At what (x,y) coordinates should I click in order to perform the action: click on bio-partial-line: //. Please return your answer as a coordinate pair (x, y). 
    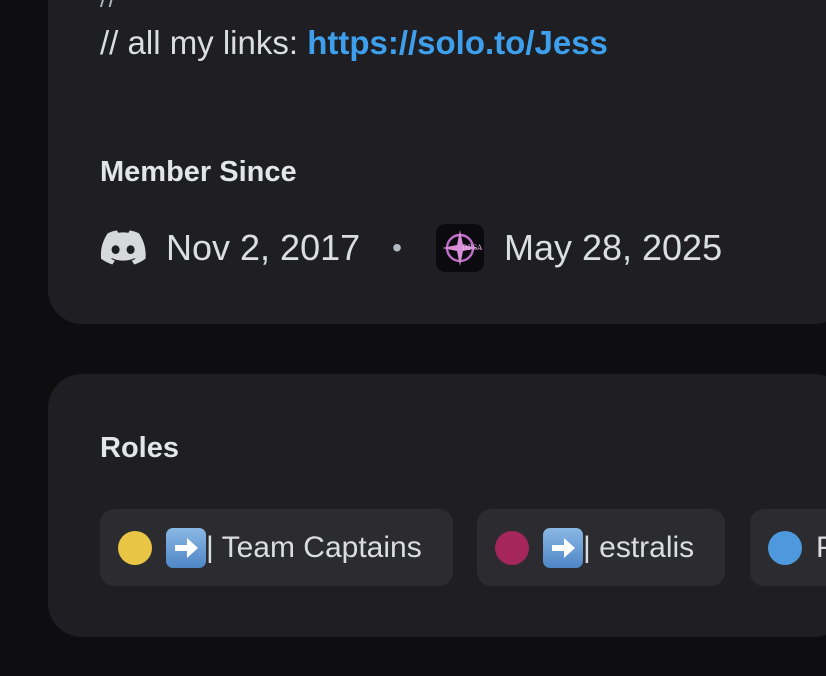
    Looking at the image, I should click on (108, 7).